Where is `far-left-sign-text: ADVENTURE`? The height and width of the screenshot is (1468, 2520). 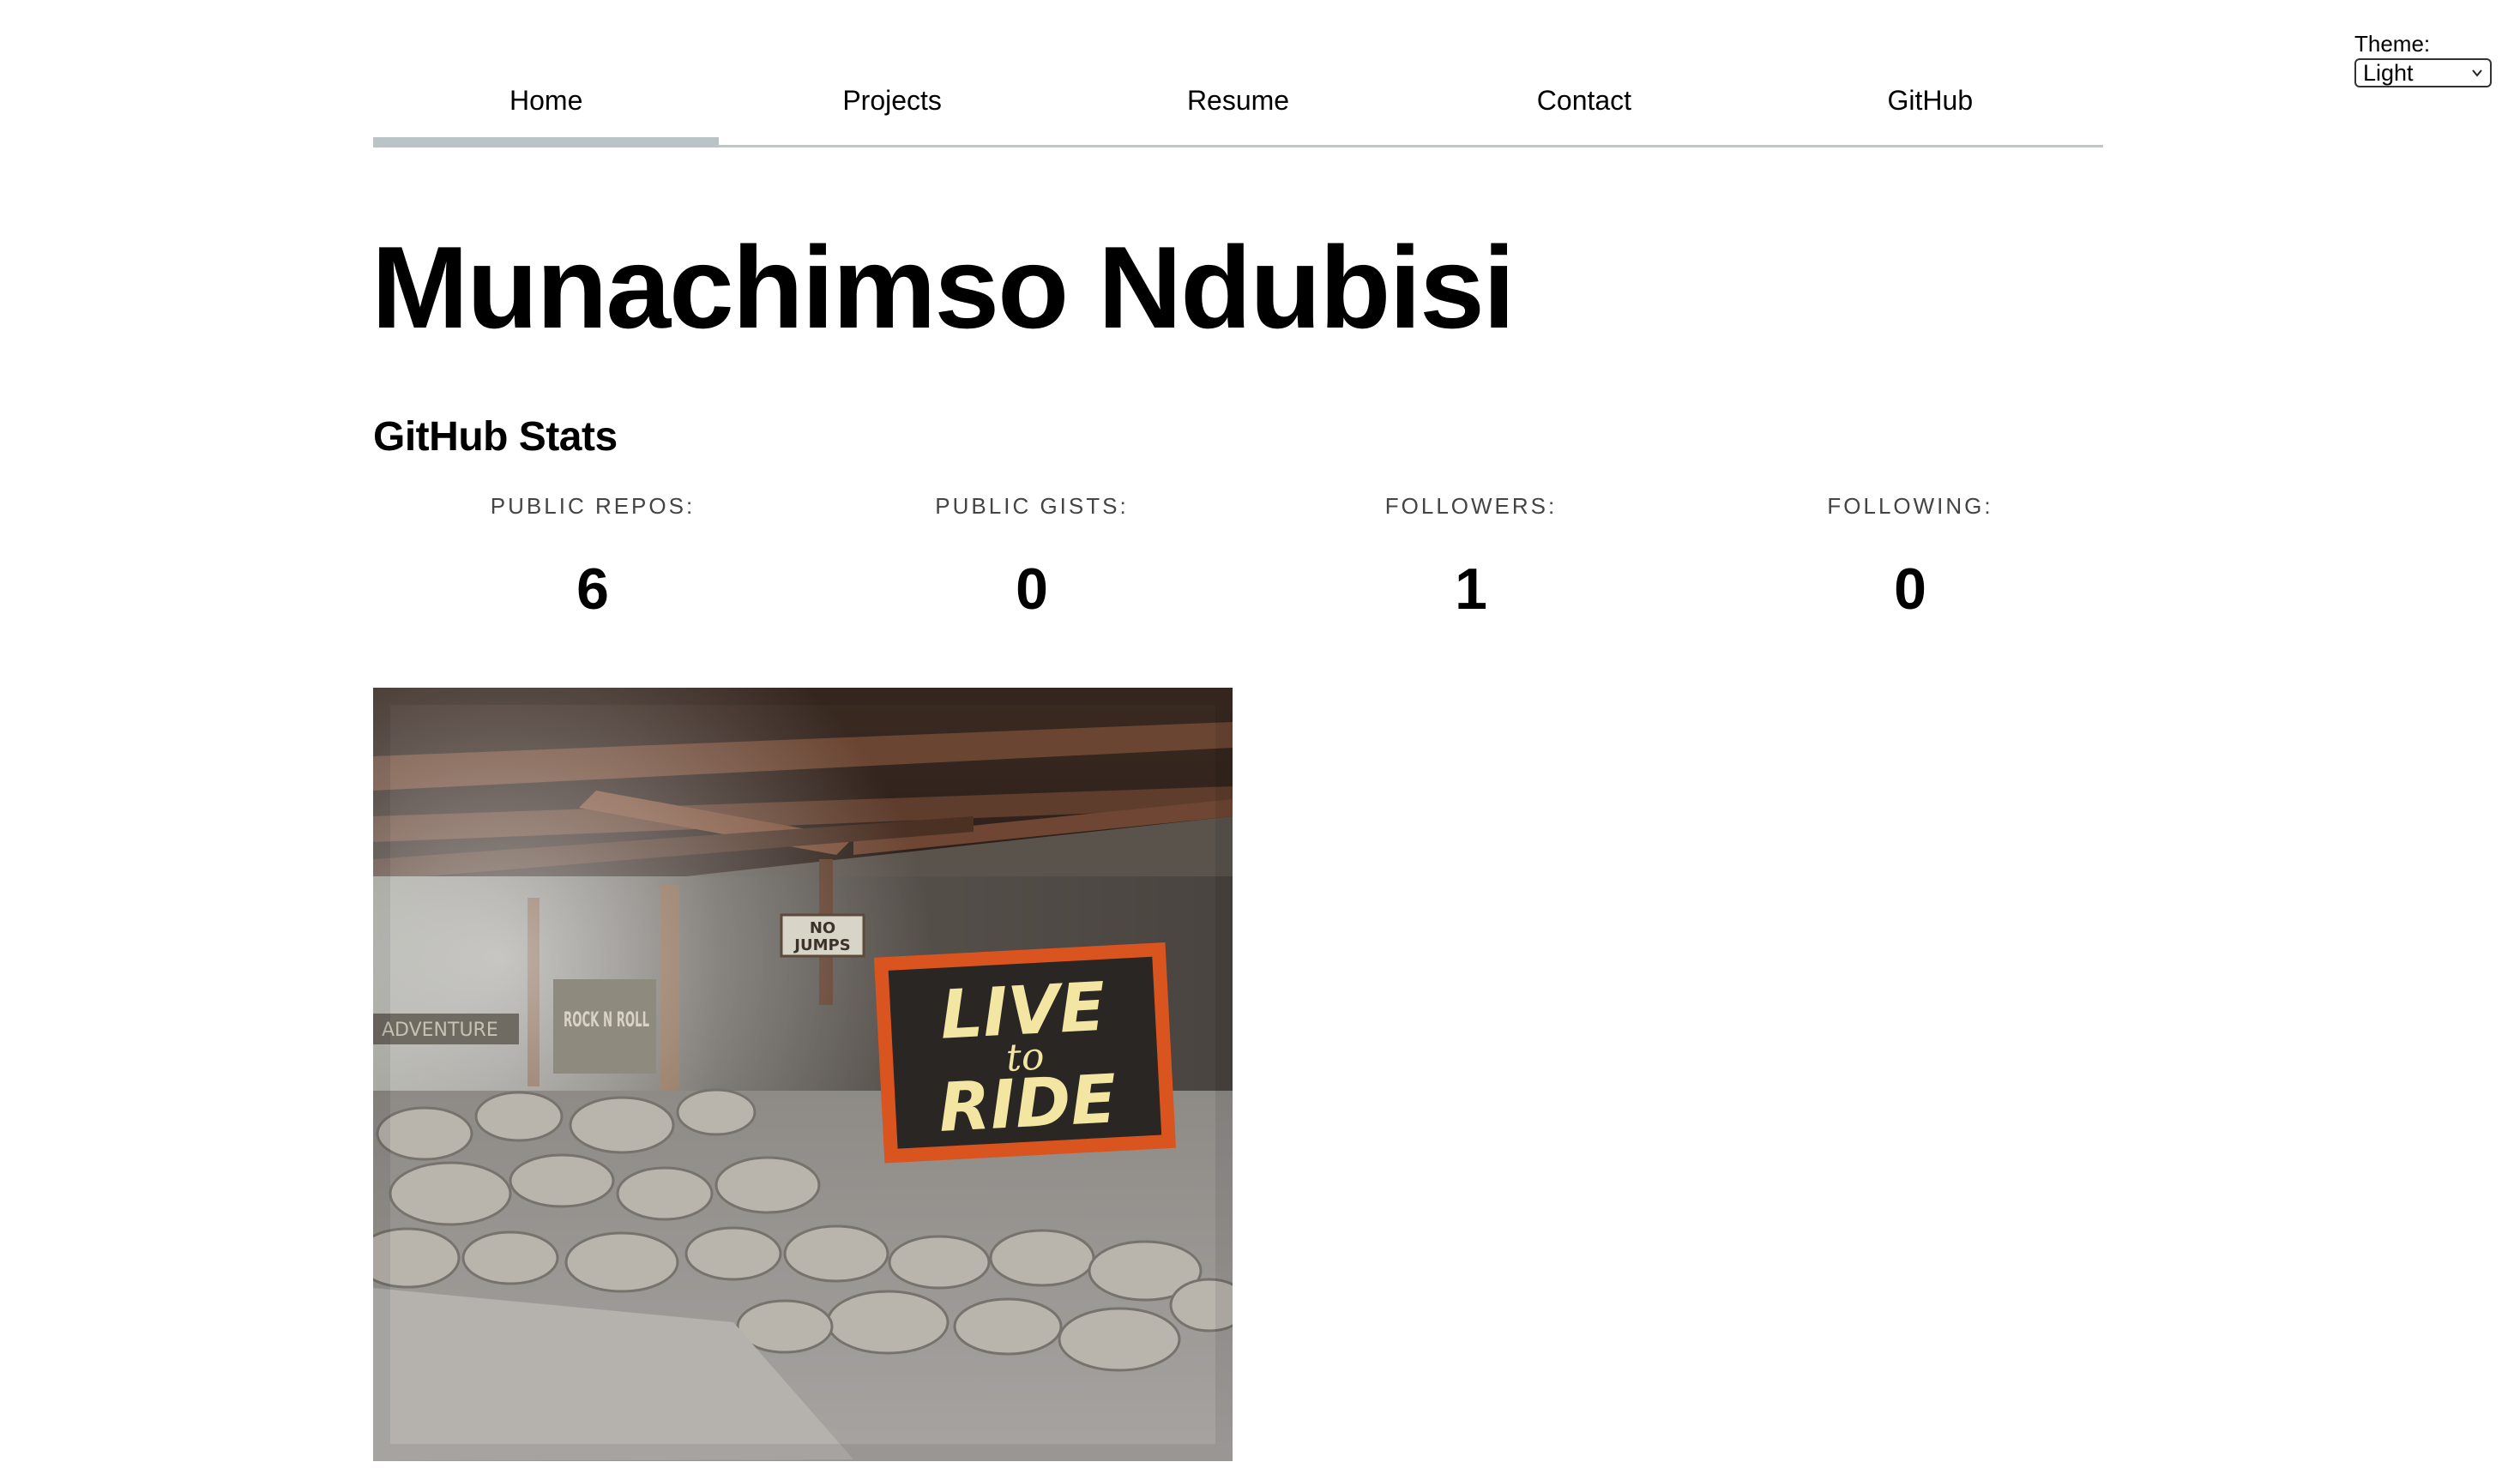 far-left-sign-text: ADVENTURE is located at coordinates (440, 1030).